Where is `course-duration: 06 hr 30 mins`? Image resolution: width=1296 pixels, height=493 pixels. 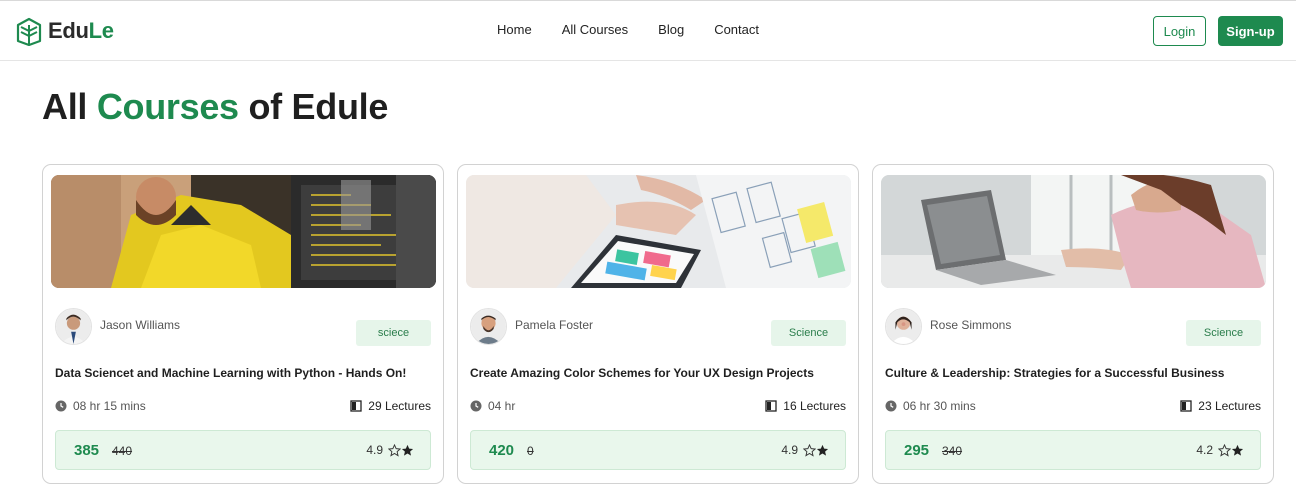
course-duration: 06 hr 30 mins is located at coordinates (930, 406).